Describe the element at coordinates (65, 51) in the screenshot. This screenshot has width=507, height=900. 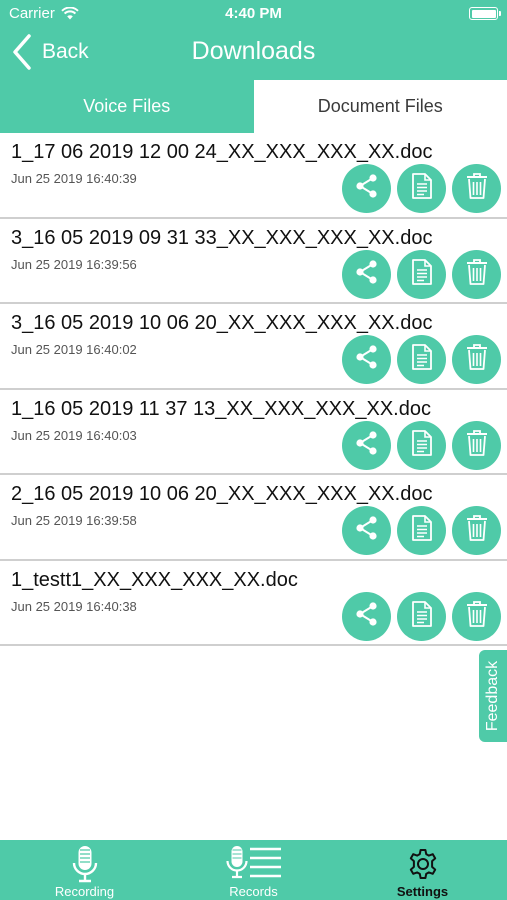
I see `back-label: Back` at that location.